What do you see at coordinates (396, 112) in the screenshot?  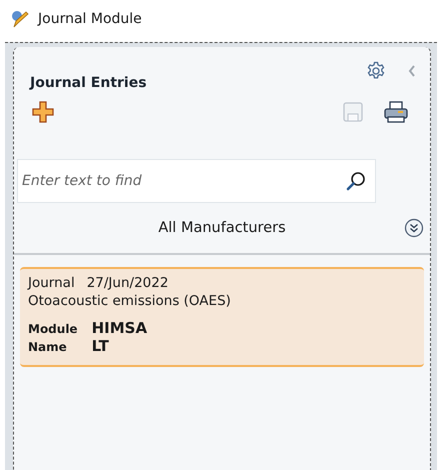 I see `printer-icon` at bounding box center [396, 112].